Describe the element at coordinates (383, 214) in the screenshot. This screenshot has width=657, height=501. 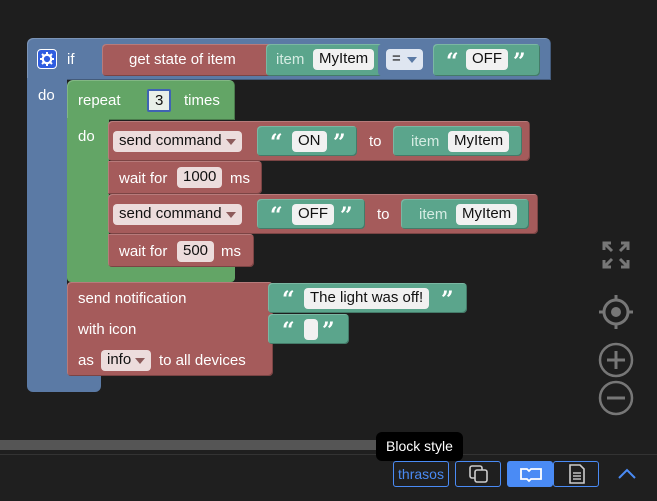
I see `to-label-2: to` at that location.